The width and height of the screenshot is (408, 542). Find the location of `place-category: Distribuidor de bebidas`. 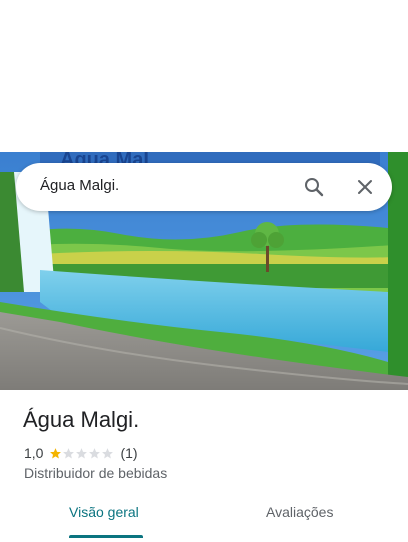

place-category: Distribuidor de bebidas is located at coordinates (96, 473).